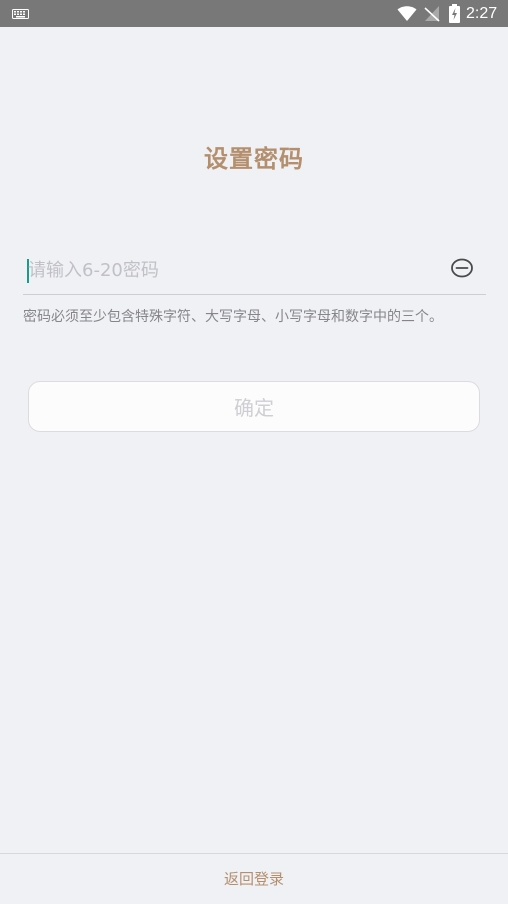 This screenshot has width=508, height=904. What do you see at coordinates (482, 13) in the screenshot?
I see `status-time: 2:27` at bounding box center [482, 13].